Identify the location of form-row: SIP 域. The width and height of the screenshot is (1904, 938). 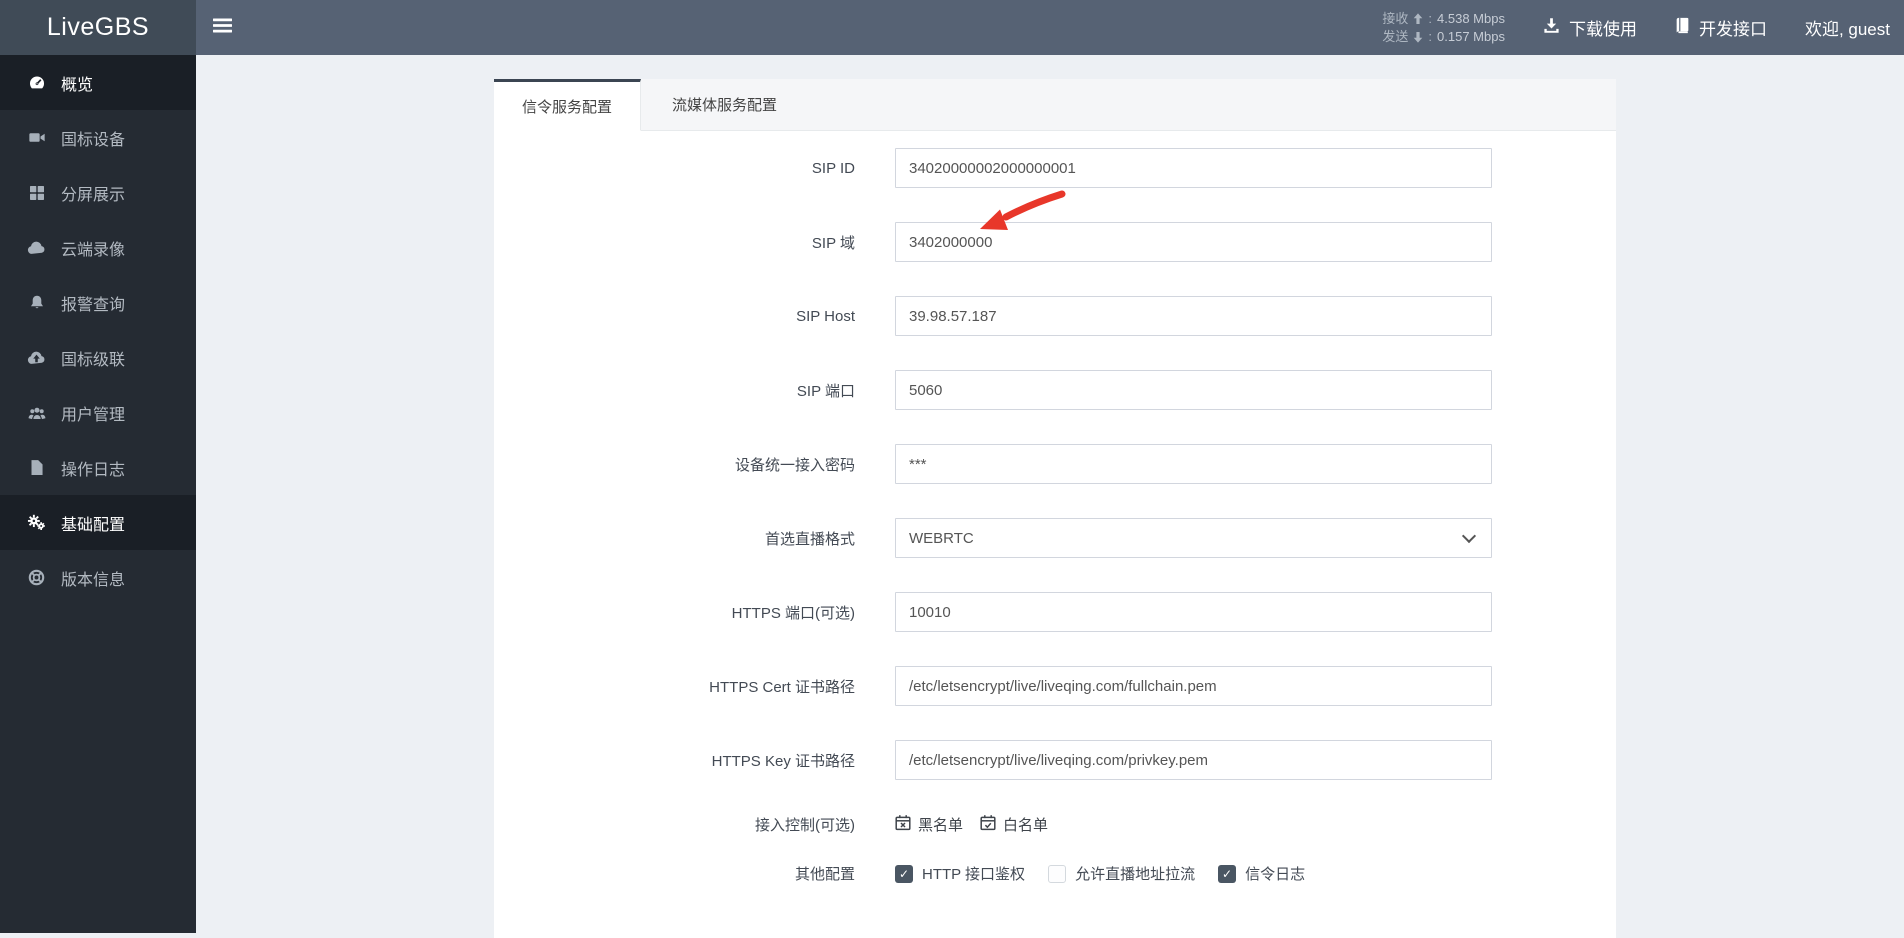
(1055, 242).